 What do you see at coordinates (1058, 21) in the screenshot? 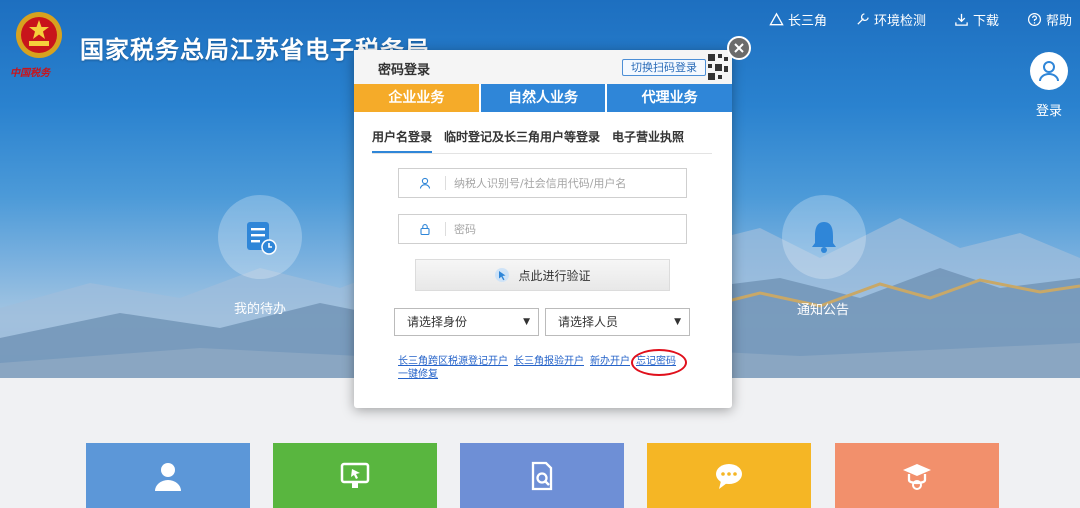
I see `nav-label: 帮助` at bounding box center [1058, 21].